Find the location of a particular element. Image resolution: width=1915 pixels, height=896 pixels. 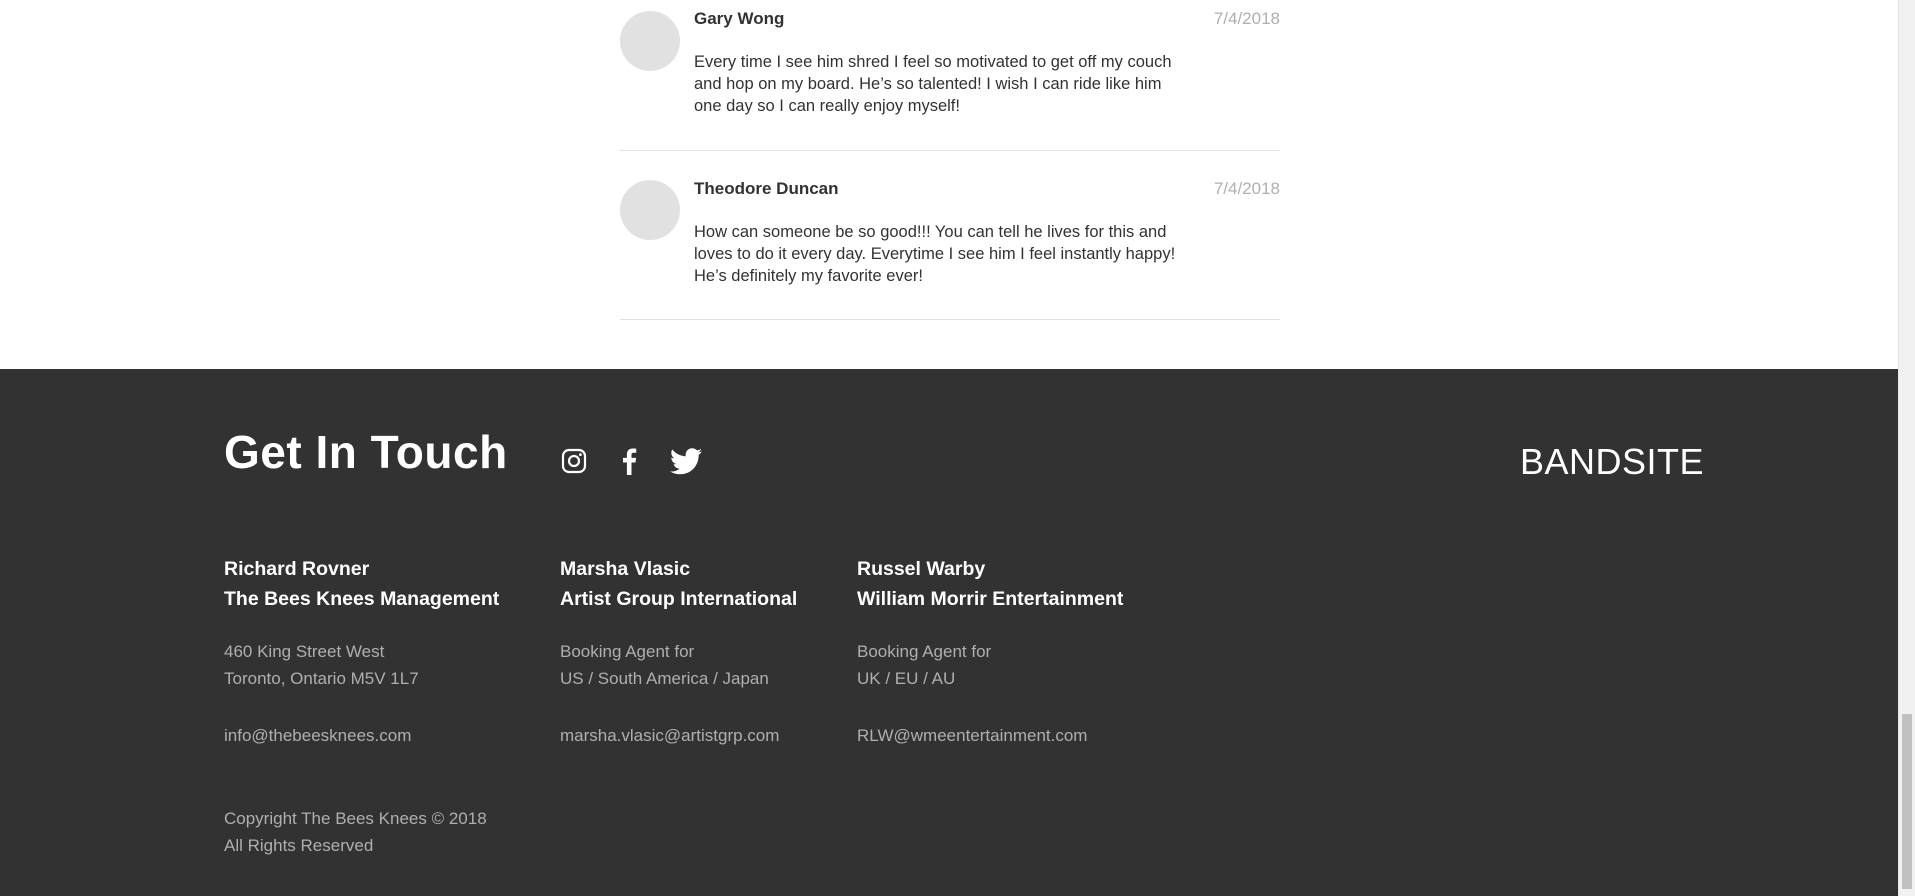

copyright-line: All Rights Reserved is located at coordinates (299, 845).